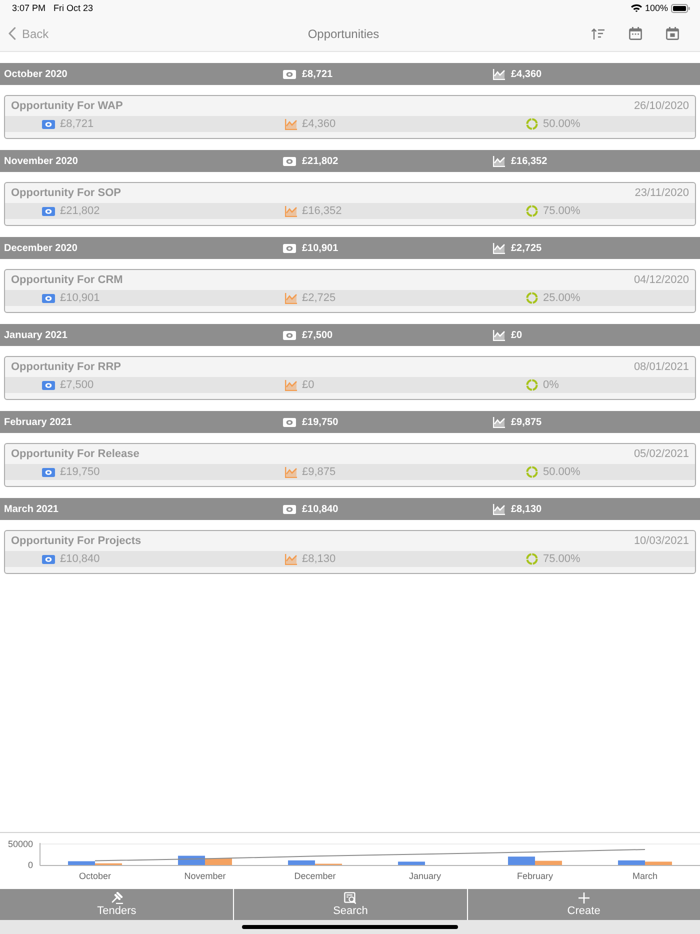 Image resolution: width=700 pixels, height=934 pixels. What do you see at coordinates (645, 876) in the screenshot?
I see `axis-category-label: March` at bounding box center [645, 876].